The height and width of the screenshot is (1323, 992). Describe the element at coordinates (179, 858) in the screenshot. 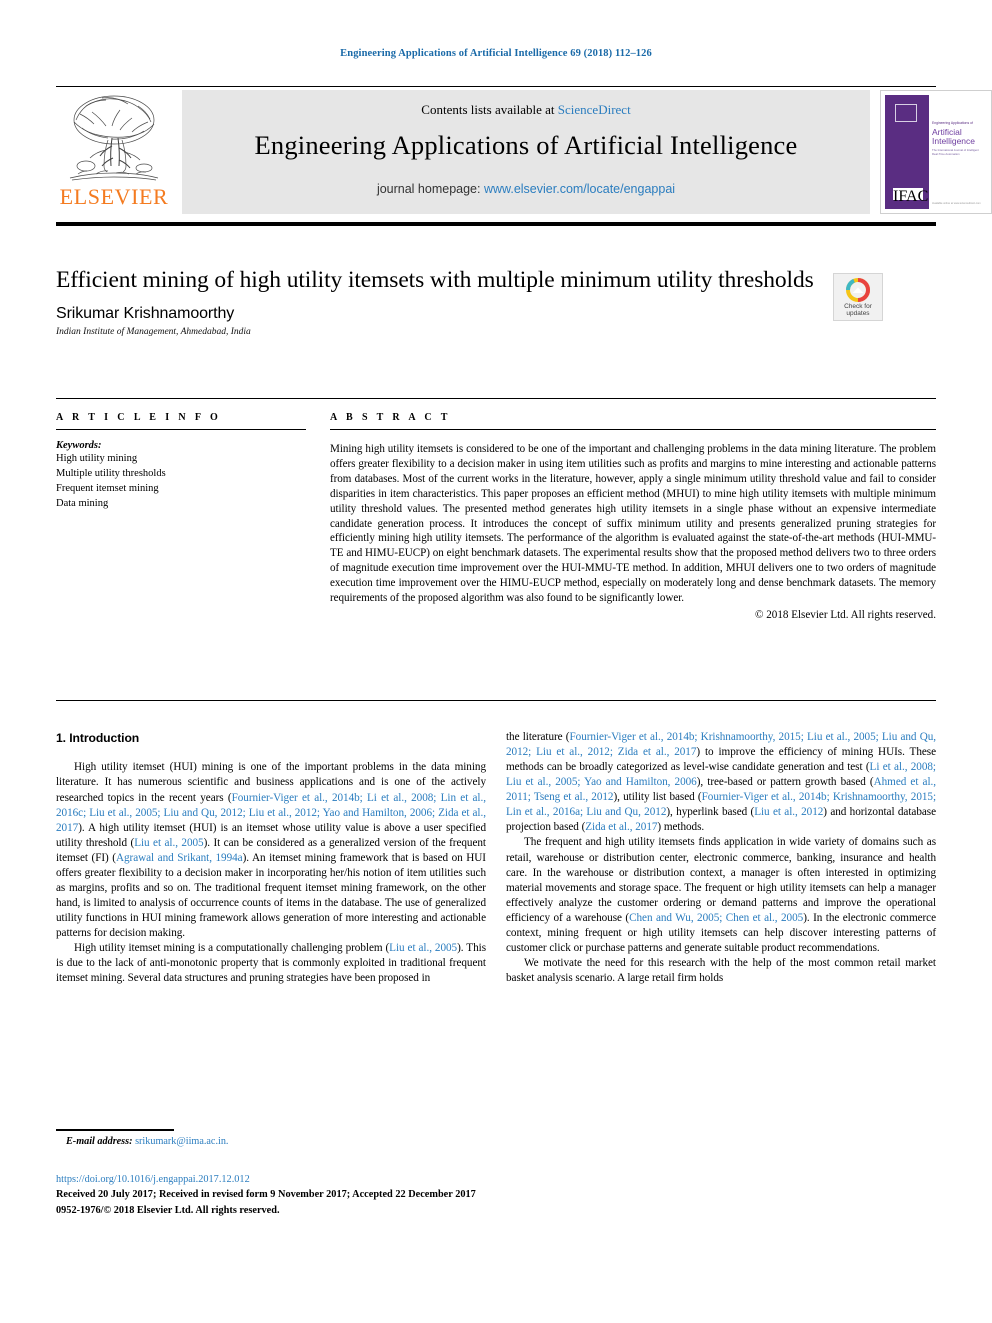

I see `inline-citation: Agrawal and Srikant, 1994a` at that location.